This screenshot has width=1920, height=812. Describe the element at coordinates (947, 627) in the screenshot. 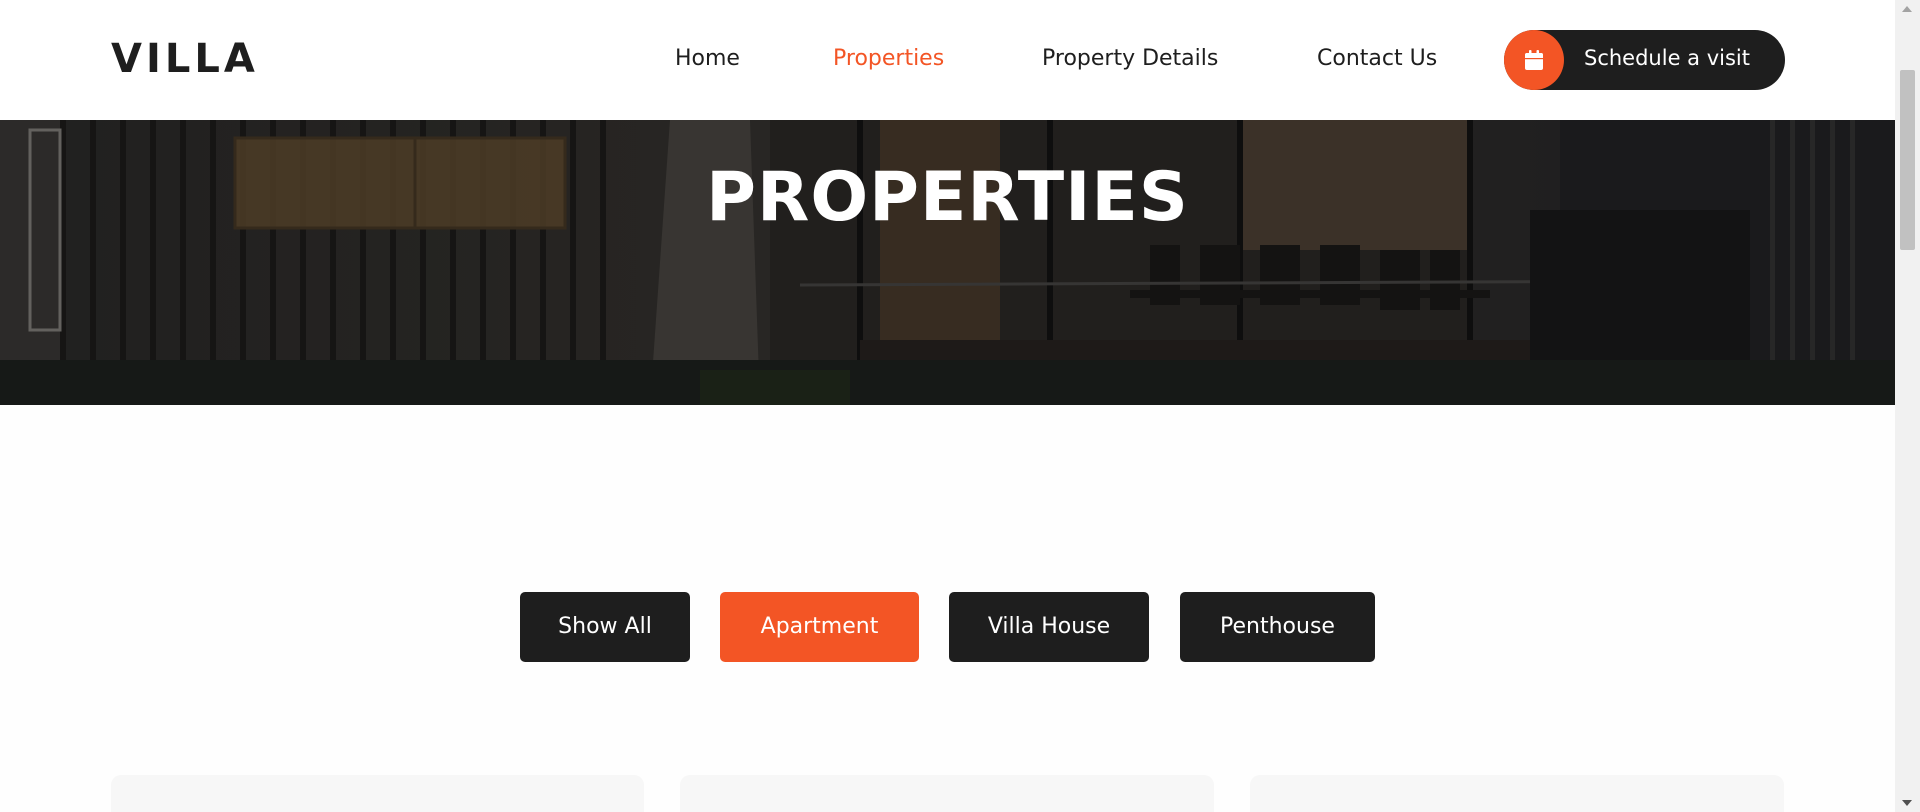

I see `property-filter-bar: Show All Apartment Villa House Penthouse` at that location.